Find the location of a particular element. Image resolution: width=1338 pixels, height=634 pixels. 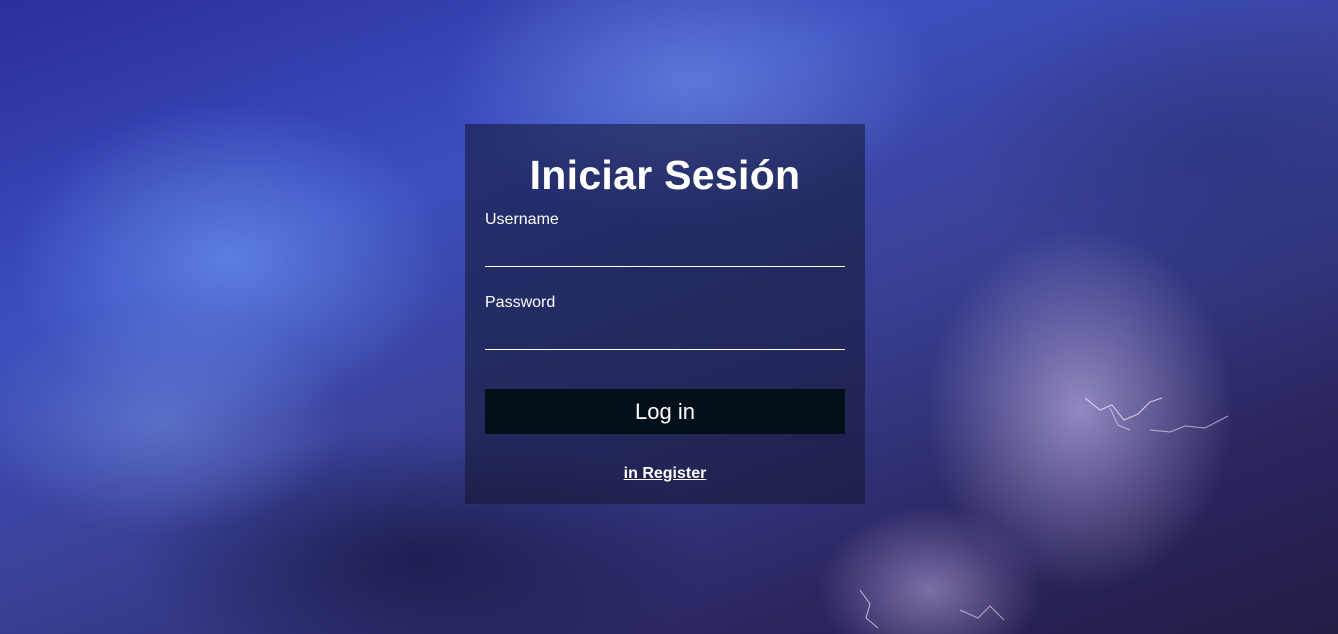

login-button: Log in is located at coordinates (665, 411).